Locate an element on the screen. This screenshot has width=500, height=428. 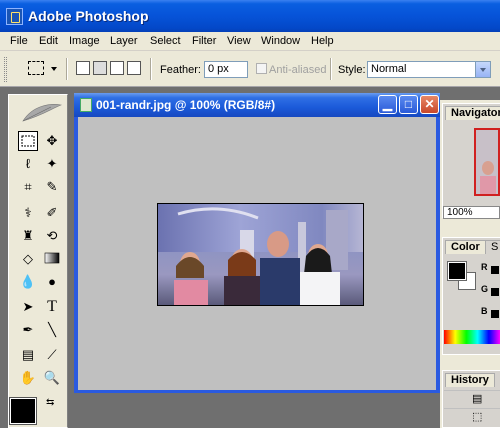
blur-icon: 💧 is located at coordinates (28, 281).